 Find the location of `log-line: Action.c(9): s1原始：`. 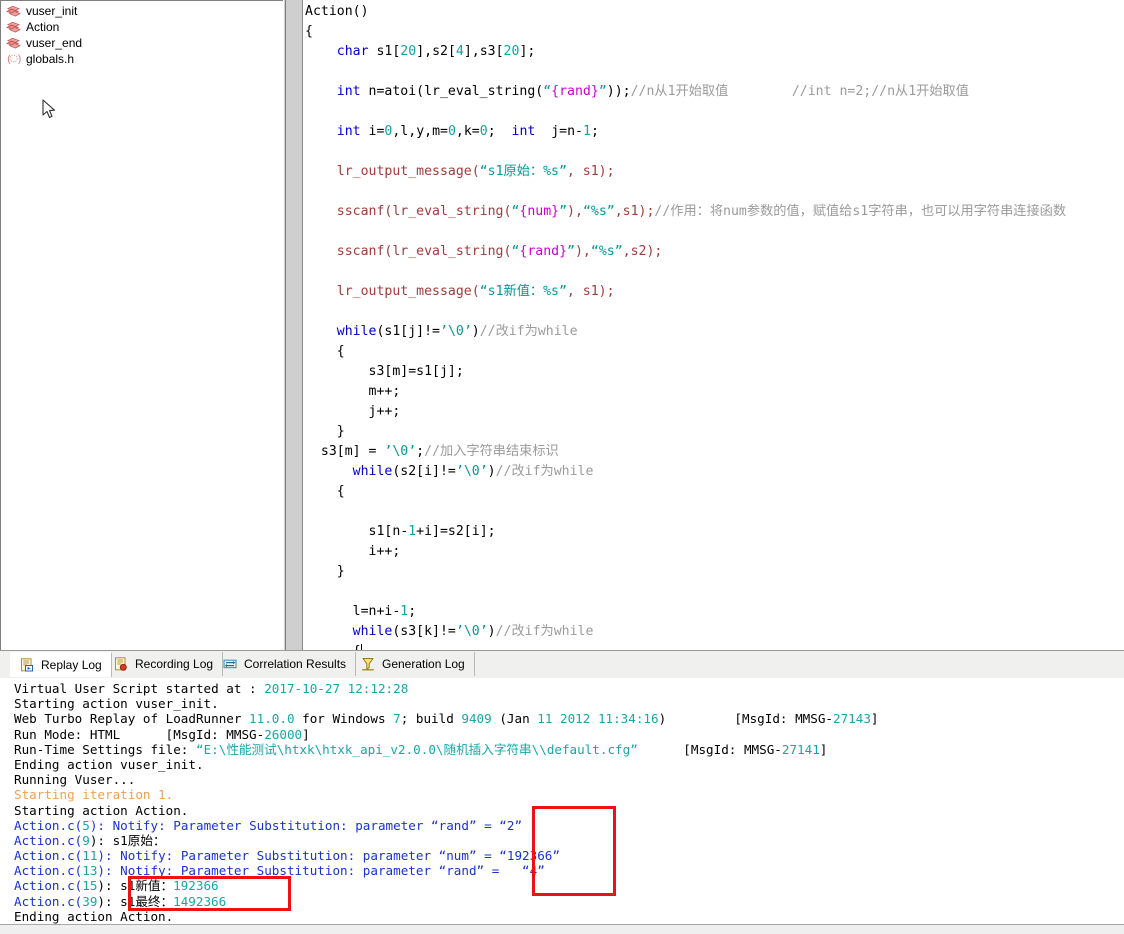

log-line: Action.c(9): s1原始： is located at coordinates (446, 840).